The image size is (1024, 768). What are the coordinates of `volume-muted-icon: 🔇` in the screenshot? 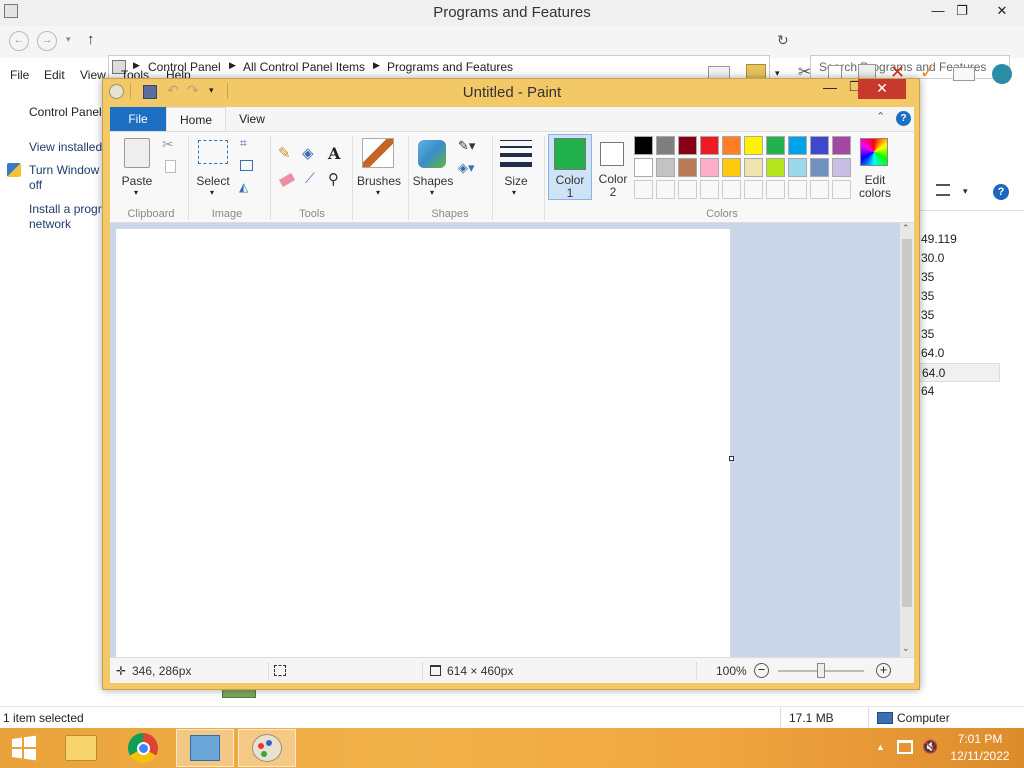 It's located at (930, 747).